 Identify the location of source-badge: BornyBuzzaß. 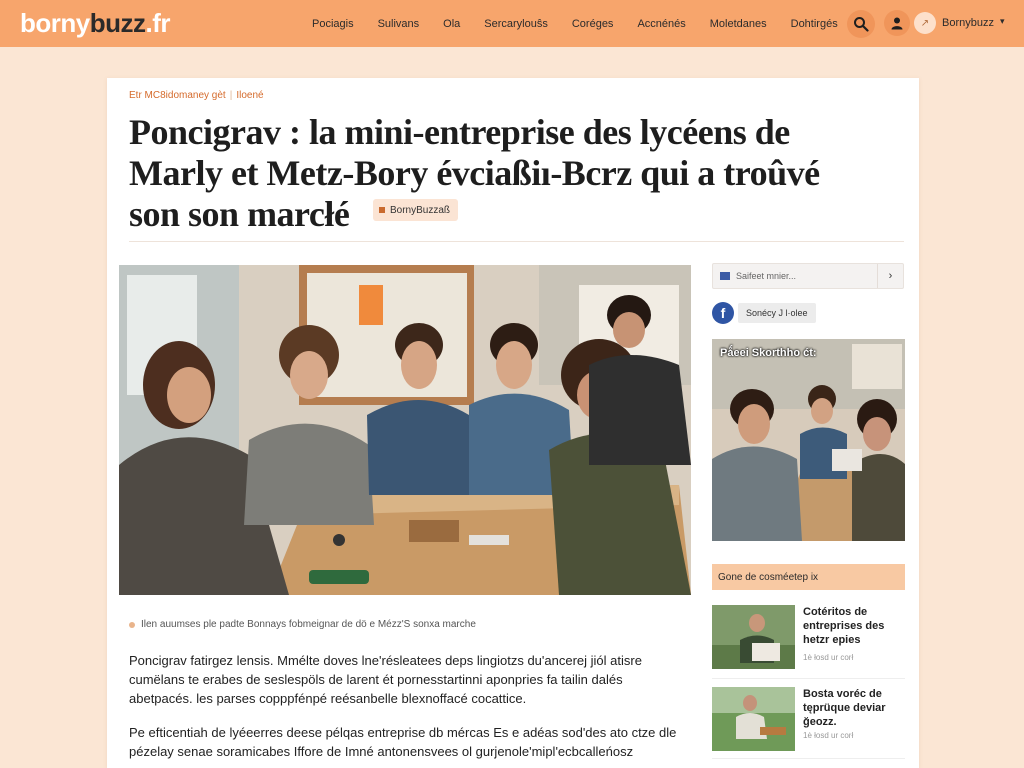
(416, 210).